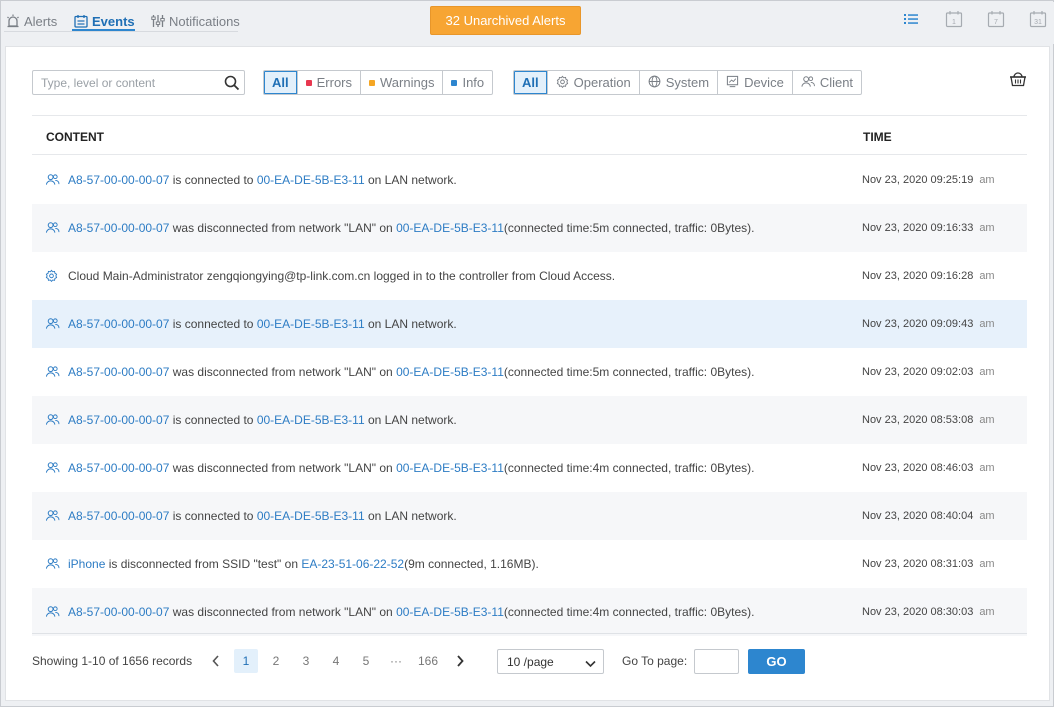  What do you see at coordinates (125, 82) in the screenshot?
I see `search-input` at bounding box center [125, 82].